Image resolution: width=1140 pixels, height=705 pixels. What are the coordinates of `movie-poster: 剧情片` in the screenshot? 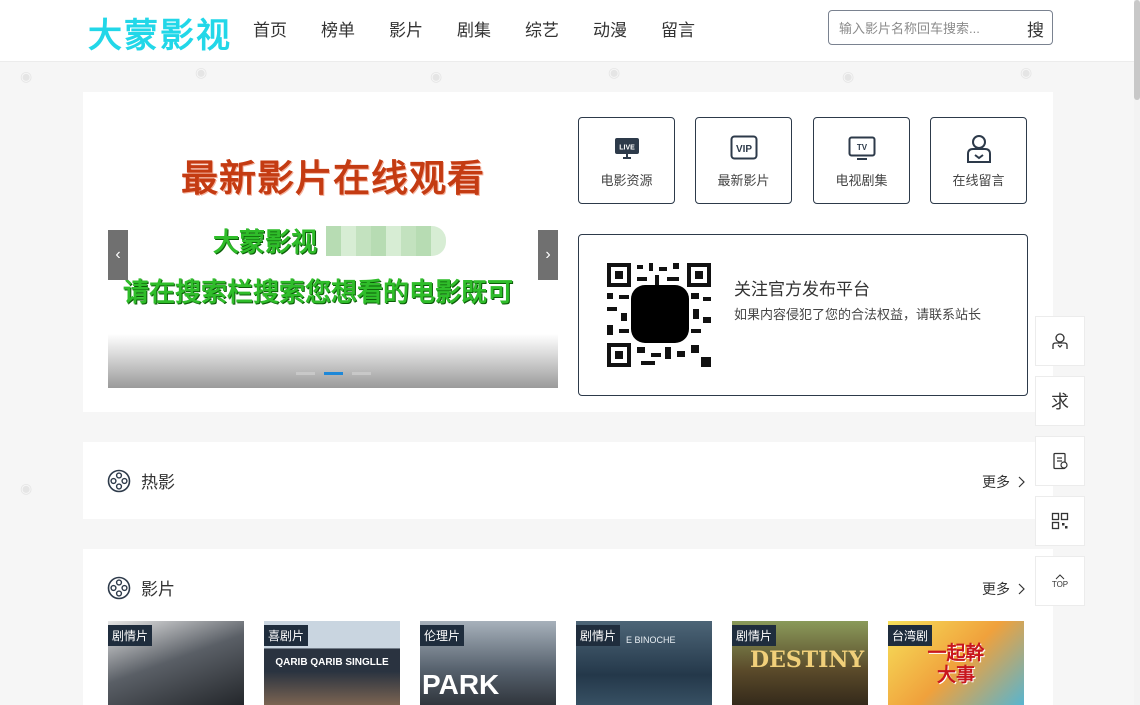 It's located at (176, 663).